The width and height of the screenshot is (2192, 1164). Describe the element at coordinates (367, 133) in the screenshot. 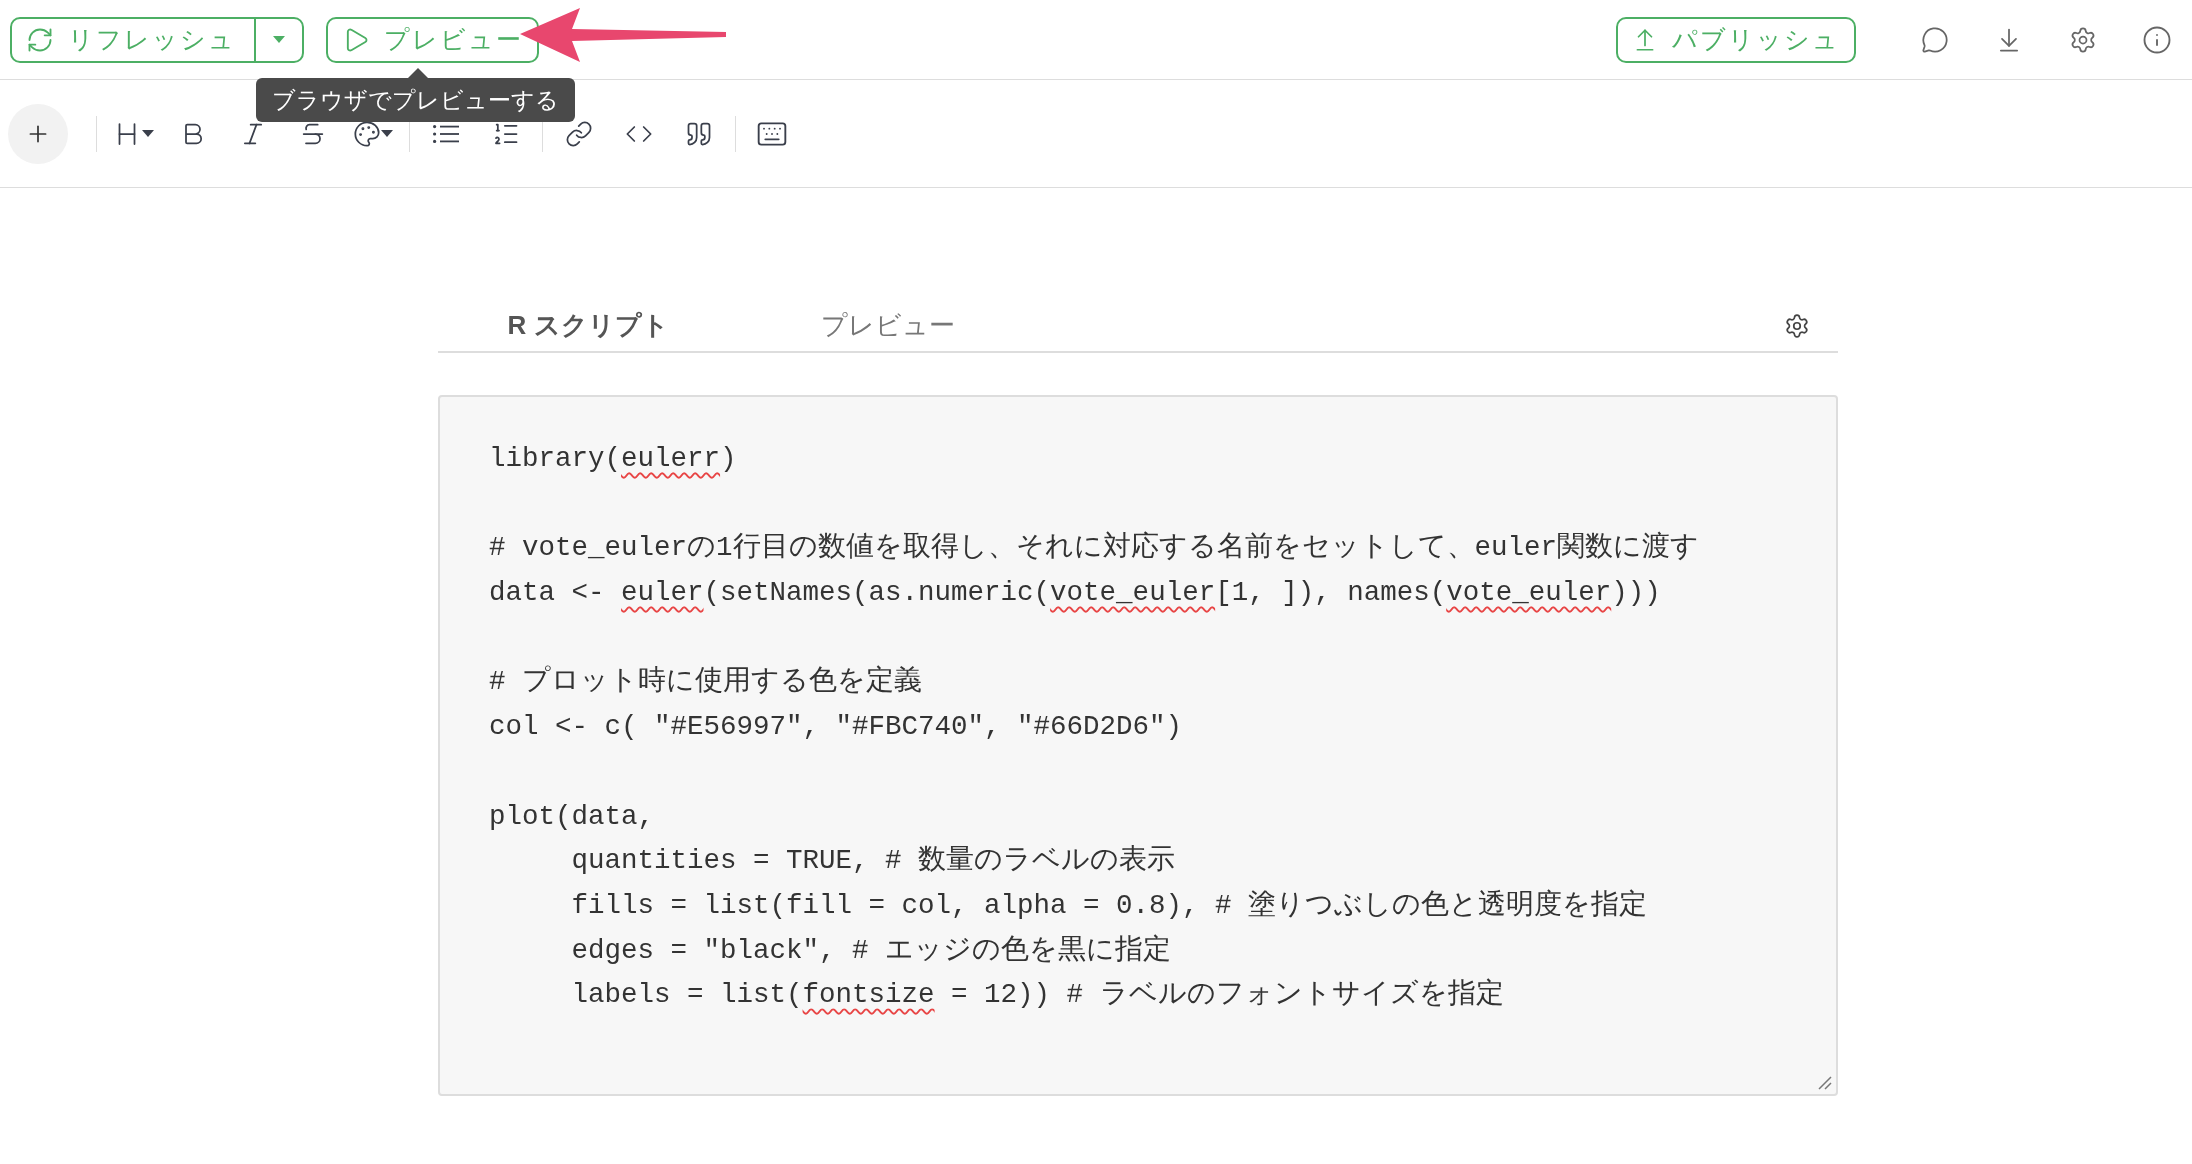

I see `palette-icon` at that location.